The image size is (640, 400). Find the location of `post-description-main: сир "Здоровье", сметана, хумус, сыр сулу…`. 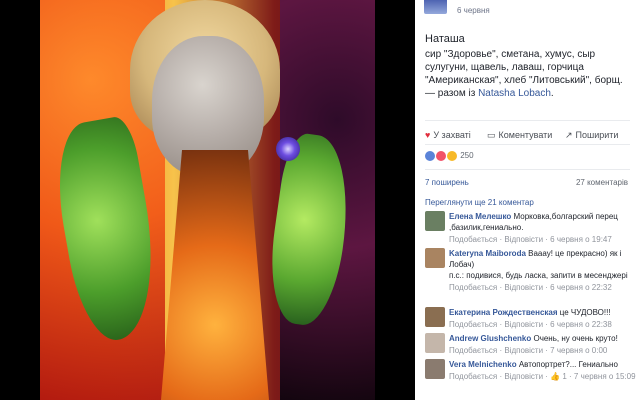

post-description-main: сир "Здоровье", сметана, хумус, сыр сулу… is located at coordinates (524, 67).